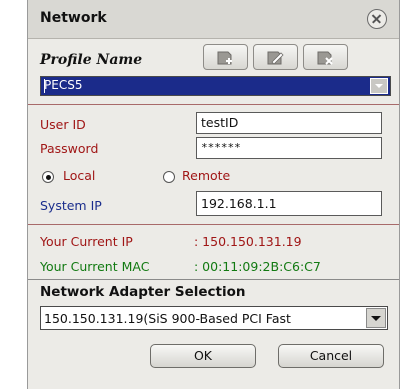 The image size is (410, 389). I want to click on add-profile-button, so click(225, 57).